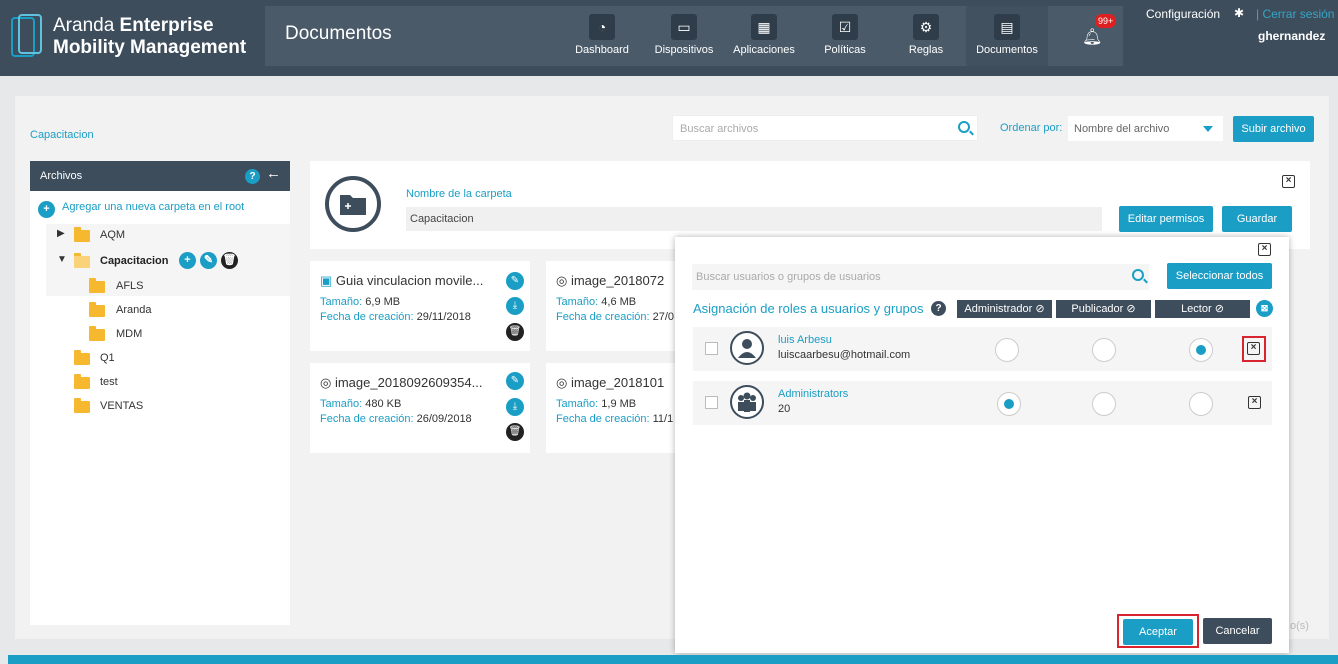  I want to click on entry-name: luis Arbesu, so click(805, 340).